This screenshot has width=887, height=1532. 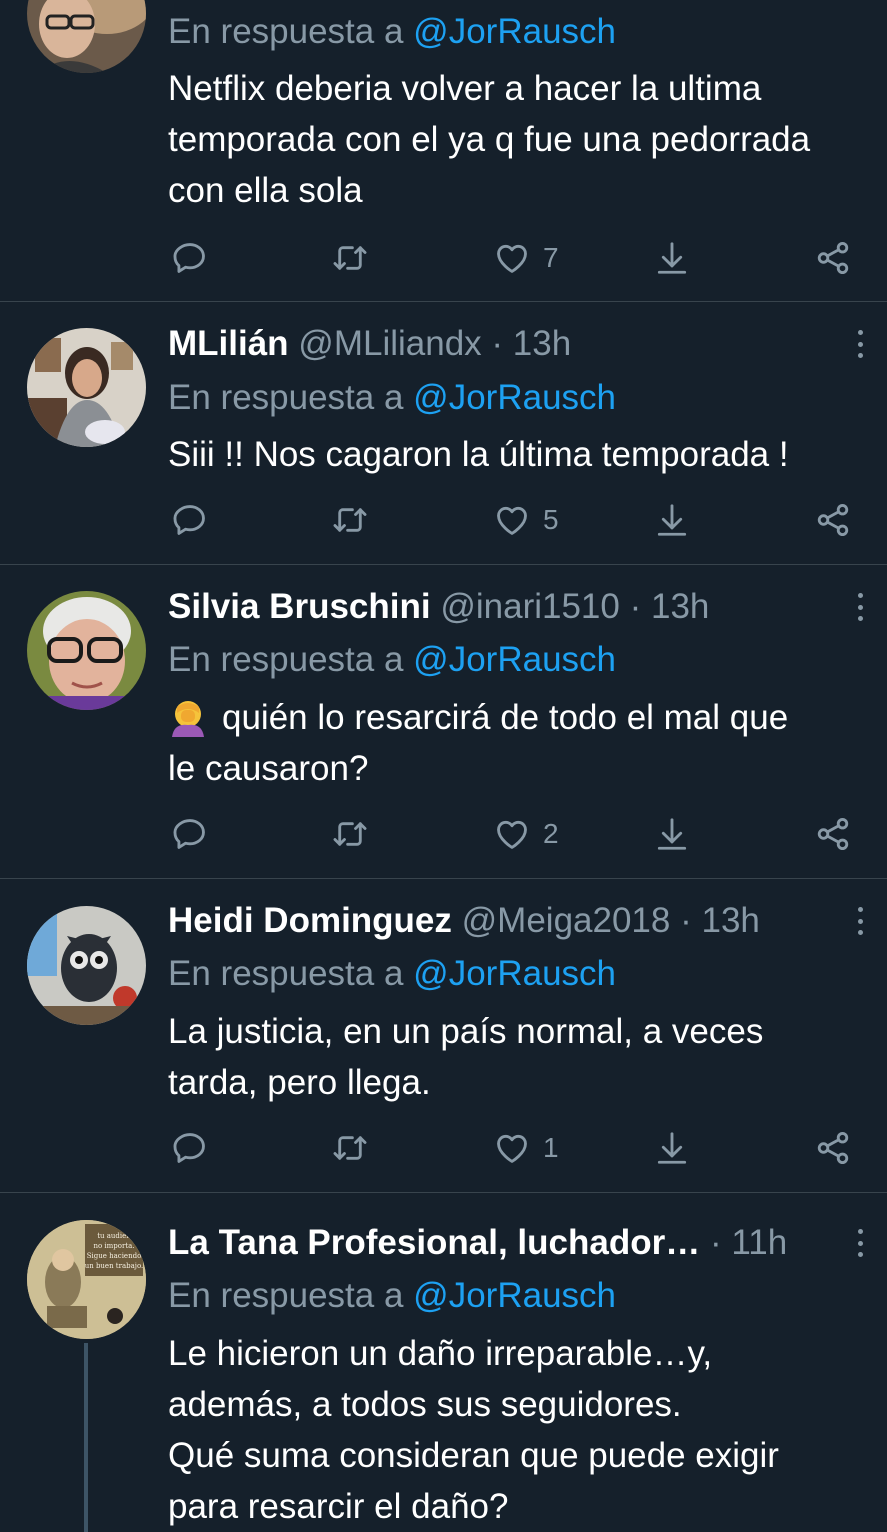 What do you see at coordinates (566, 920) in the screenshot?
I see `user-handle: @Meiga2018` at bounding box center [566, 920].